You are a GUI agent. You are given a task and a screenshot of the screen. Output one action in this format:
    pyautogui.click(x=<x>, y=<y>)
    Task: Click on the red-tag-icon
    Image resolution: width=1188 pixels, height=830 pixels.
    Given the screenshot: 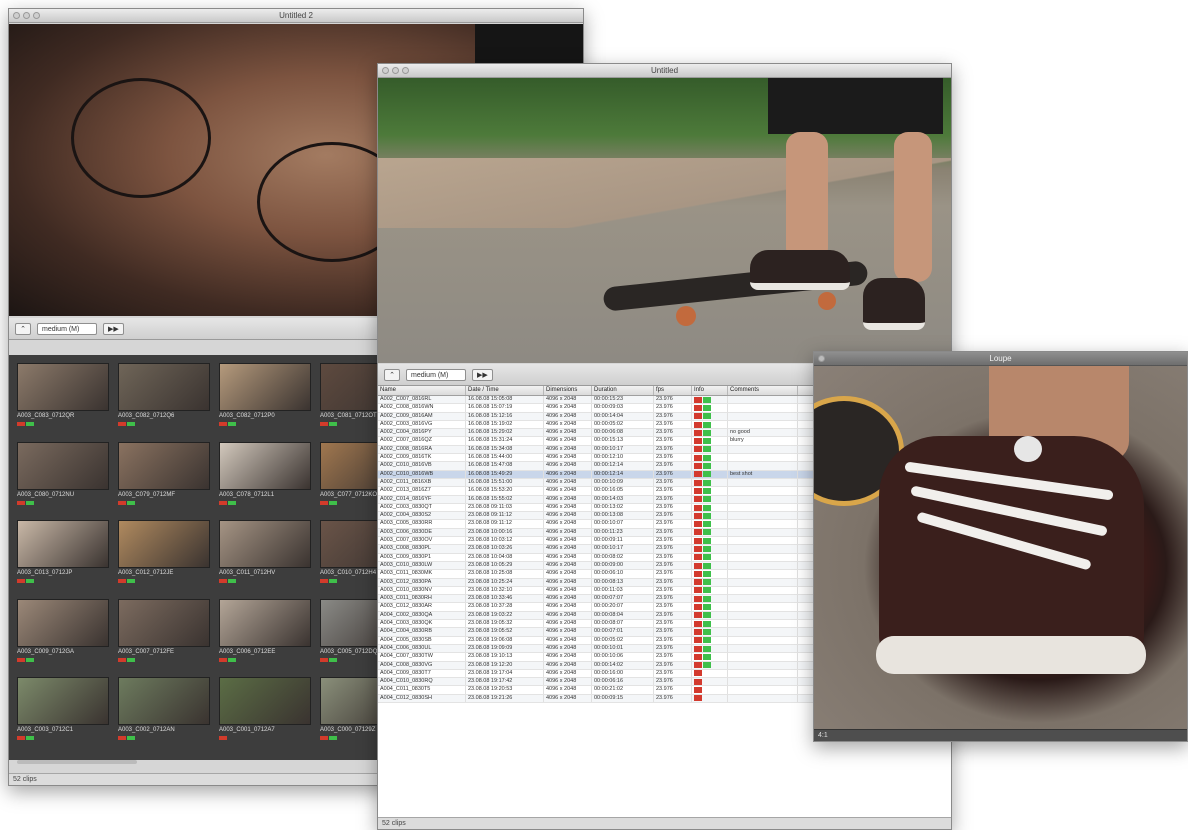 What is the action you would take?
    pyautogui.click(x=698, y=449)
    